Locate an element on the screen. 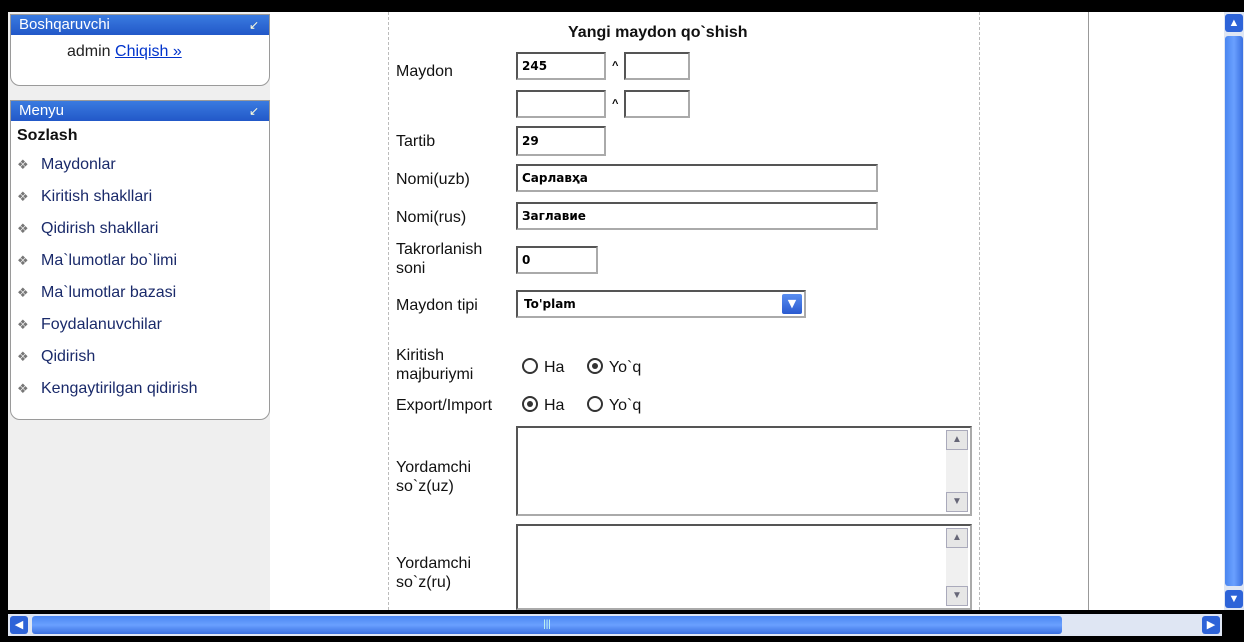 The height and width of the screenshot is (642, 1244). admin-panel-header: Boshqaruvchi ↙ is located at coordinates (140, 25).